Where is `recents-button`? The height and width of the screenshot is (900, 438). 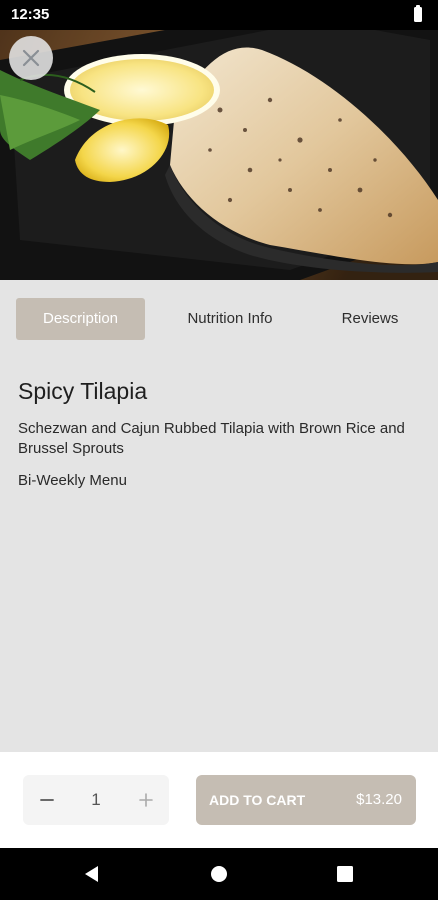 recents-button is located at coordinates (345, 874).